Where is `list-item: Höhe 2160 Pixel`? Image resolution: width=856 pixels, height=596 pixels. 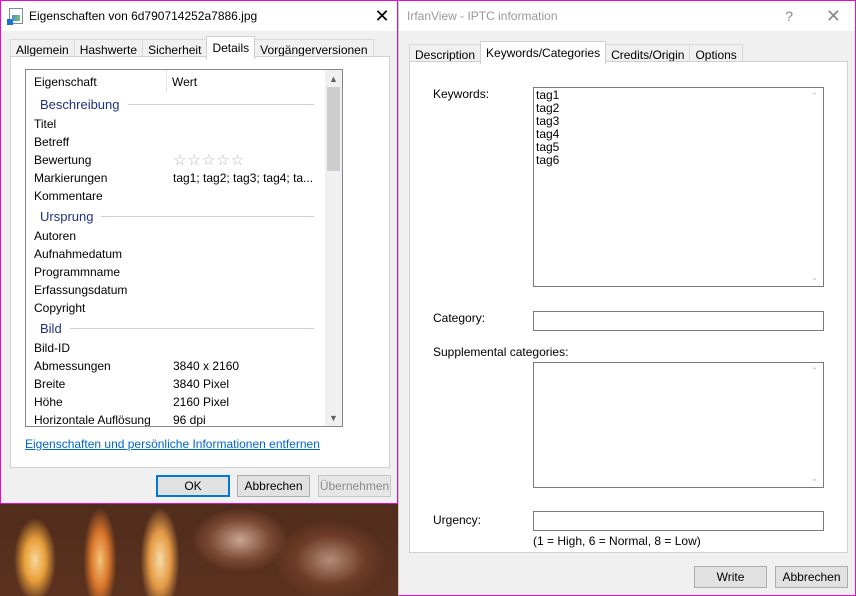
list-item: Höhe 2160 Pixel is located at coordinates (175, 402).